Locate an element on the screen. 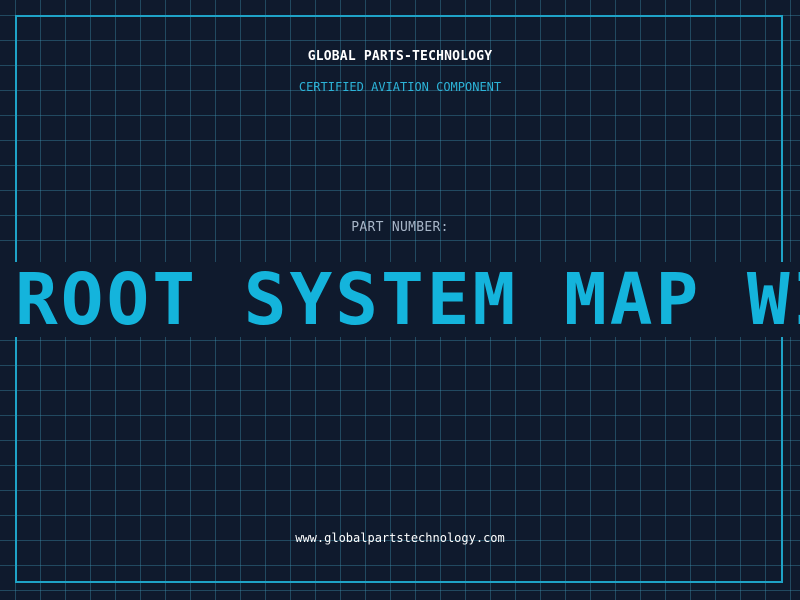 The width and height of the screenshot is (800, 600). website-url: www.globalpartstechnology.com is located at coordinates (400, 538).